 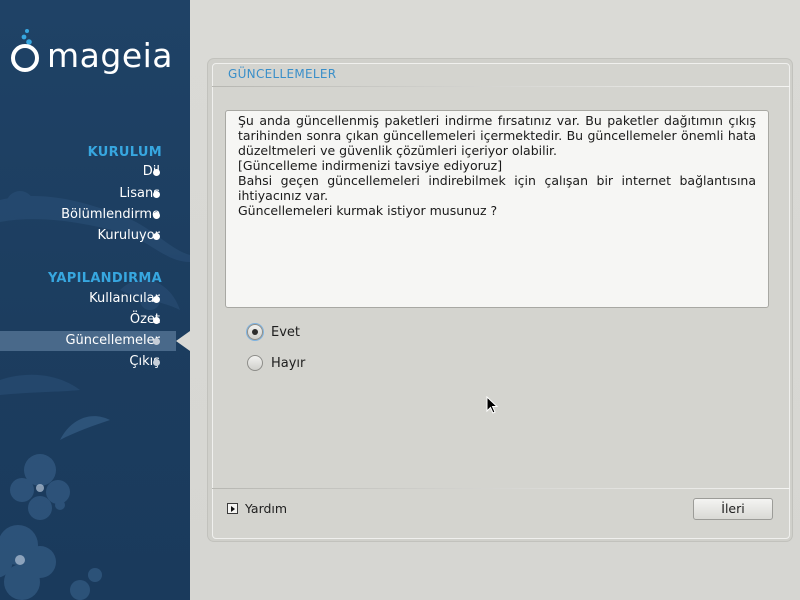 I want to click on active-step-pointer-icon, so click(x=183, y=341).